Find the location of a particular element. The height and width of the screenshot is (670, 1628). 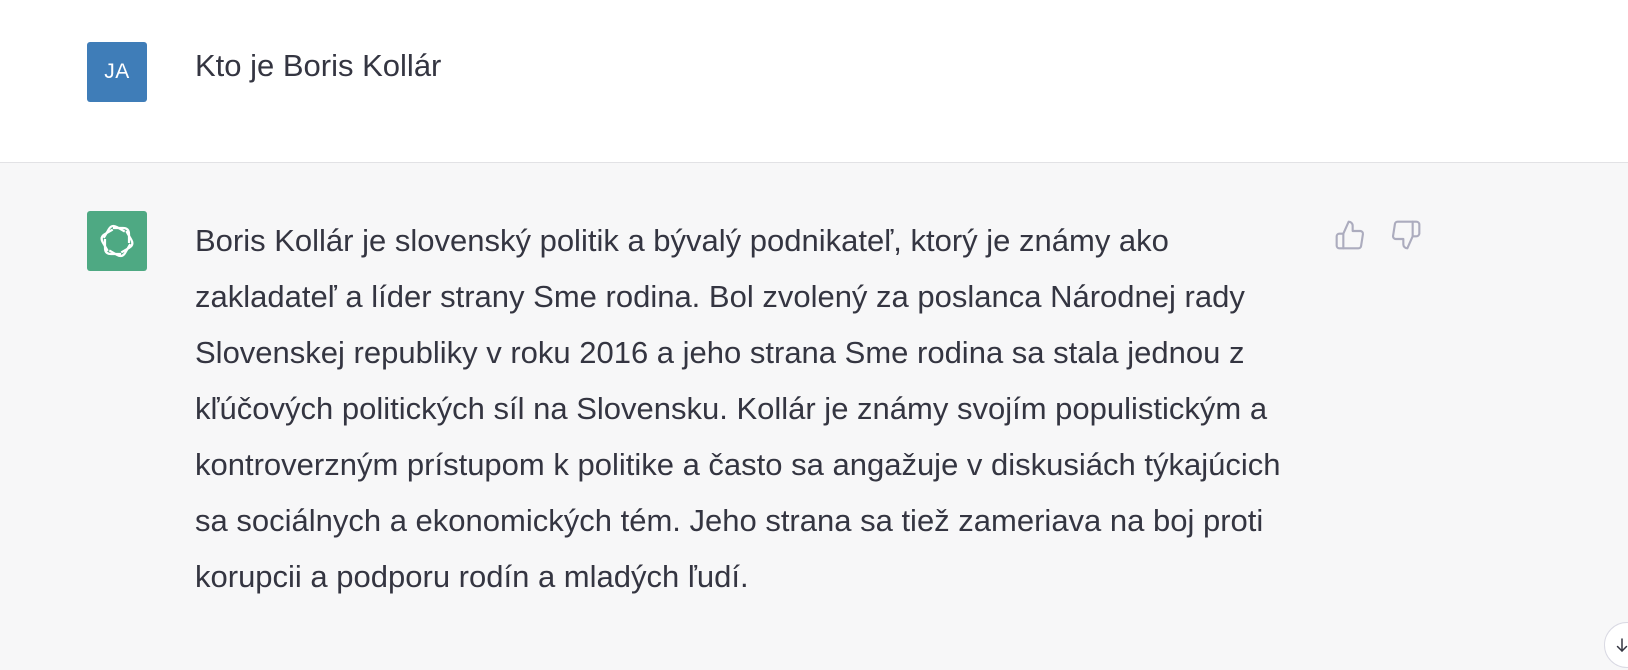

arrow-down-icon is located at coordinates (1622, 645).